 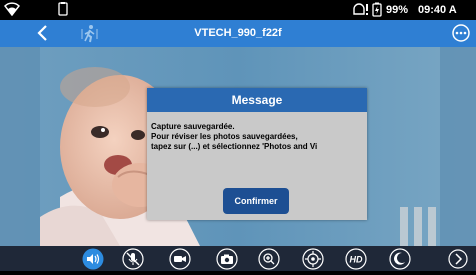 I want to click on video-camera-icon, so click(x=180, y=259).